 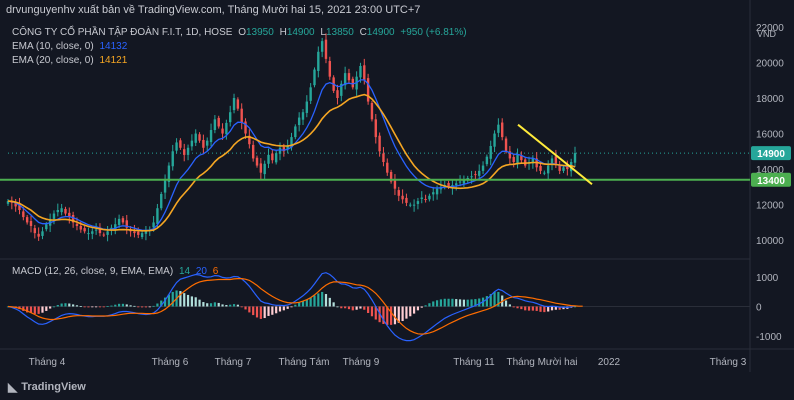 I want to click on price-tick-label: 12000, so click(x=770, y=206).